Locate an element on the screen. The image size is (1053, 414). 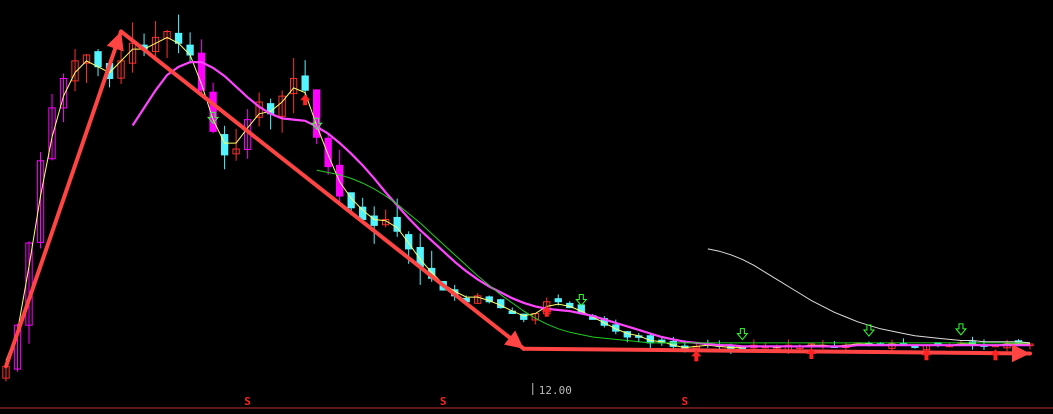
price-label: 12.00 is located at coordinates (555, 390).